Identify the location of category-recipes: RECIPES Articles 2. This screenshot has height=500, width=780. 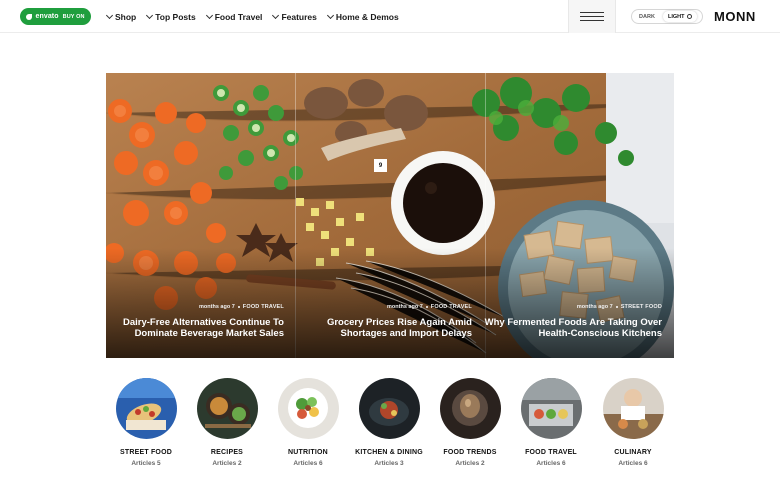
(227, 422).